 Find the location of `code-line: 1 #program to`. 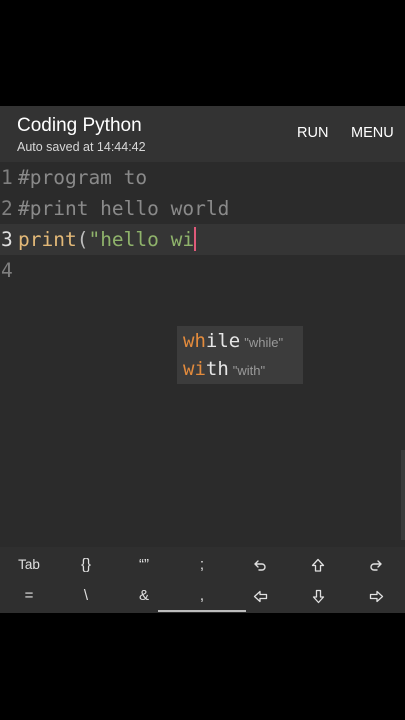

code-line: 1 #program to is located at coordinates (202, 177).